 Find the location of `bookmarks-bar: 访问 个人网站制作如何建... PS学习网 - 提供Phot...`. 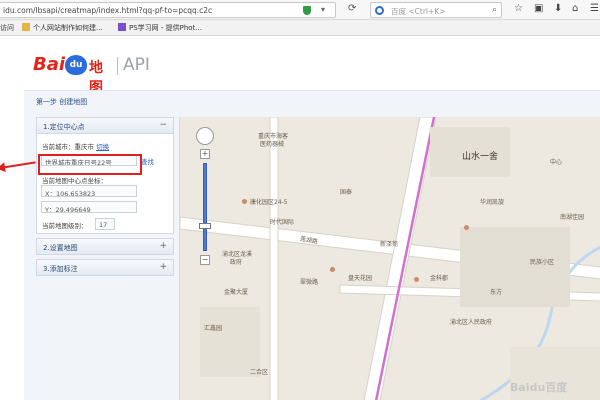

bookmarks-bar: 访问 个人网站制作如何建... PS学习网 - 提供Phot... is located at coordinates (300, 28).